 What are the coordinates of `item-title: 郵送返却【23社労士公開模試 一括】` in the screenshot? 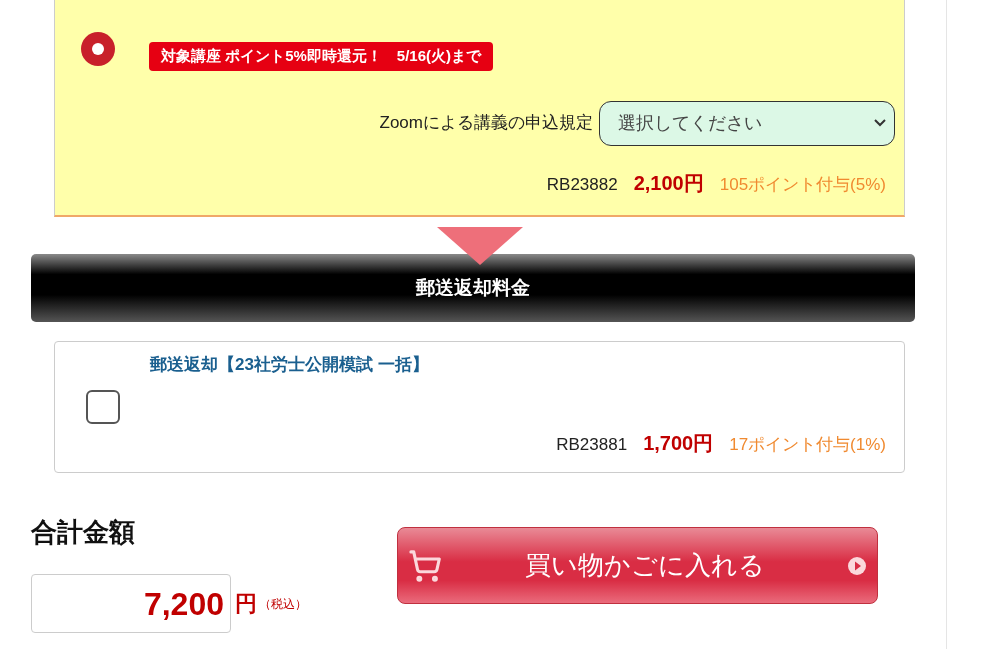 It's located at (290, 365).